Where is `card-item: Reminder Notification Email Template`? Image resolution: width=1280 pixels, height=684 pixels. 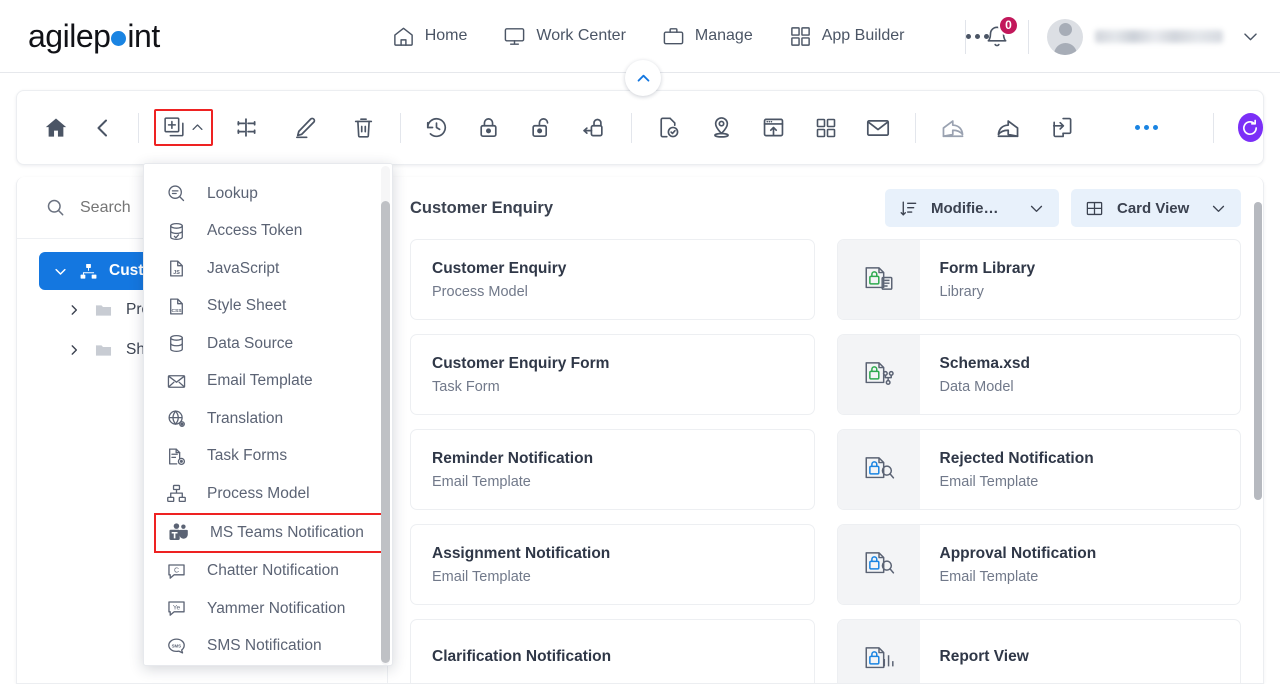 card-item: Reminder Notification Email Template is located at coordinates (612, 469).